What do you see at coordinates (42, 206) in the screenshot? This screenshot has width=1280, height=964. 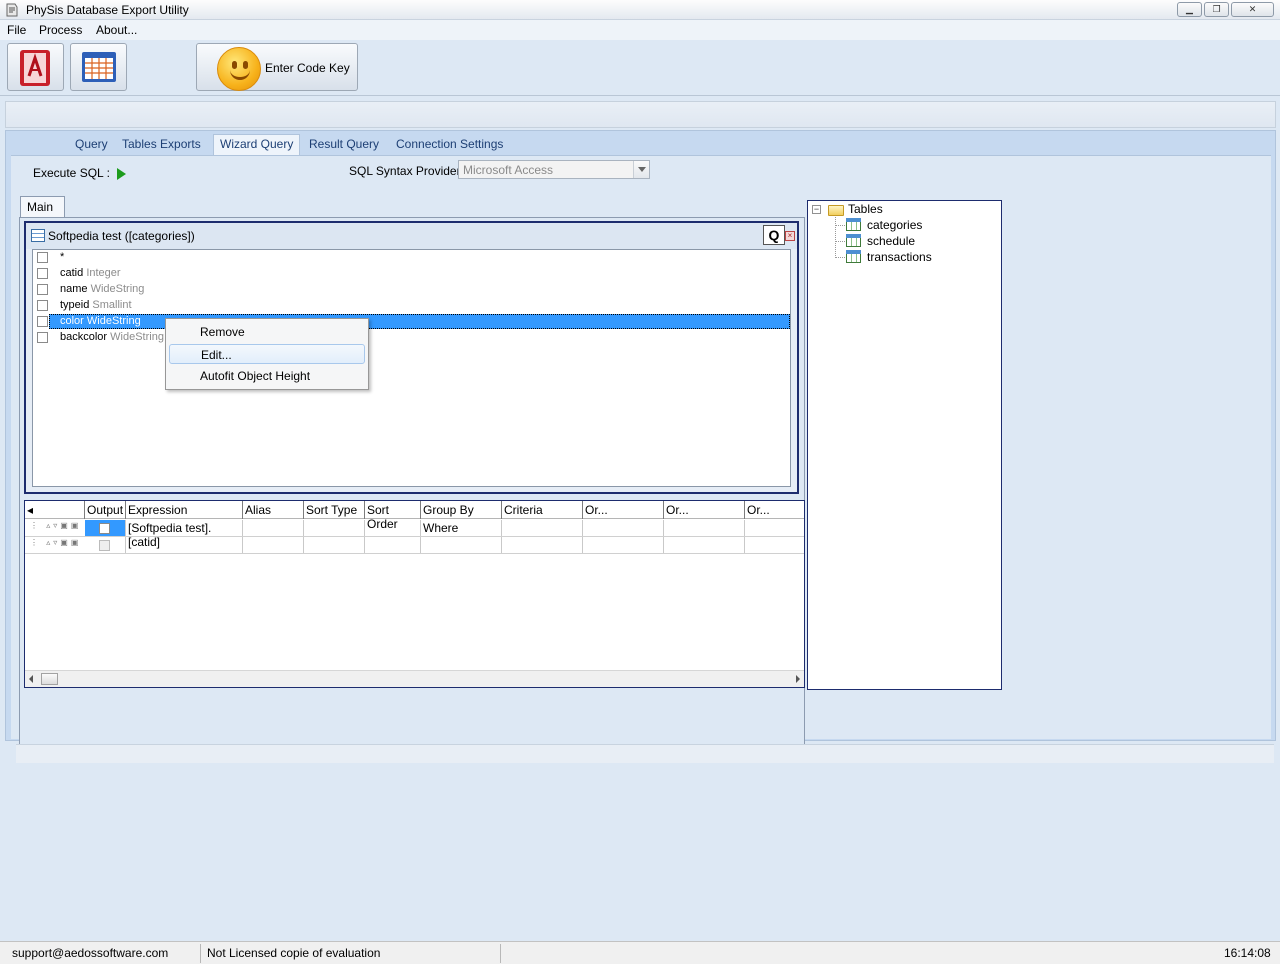 I see `tab-main: Main` at bounding box center [42, 206].